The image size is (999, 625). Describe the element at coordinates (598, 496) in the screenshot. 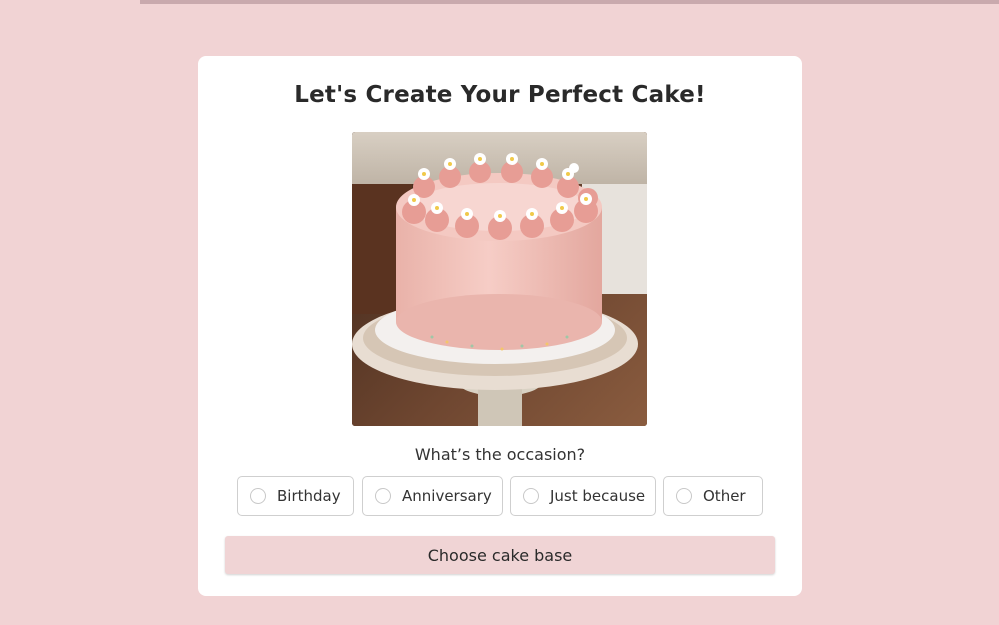

I see `option-label: Just because` at that location.